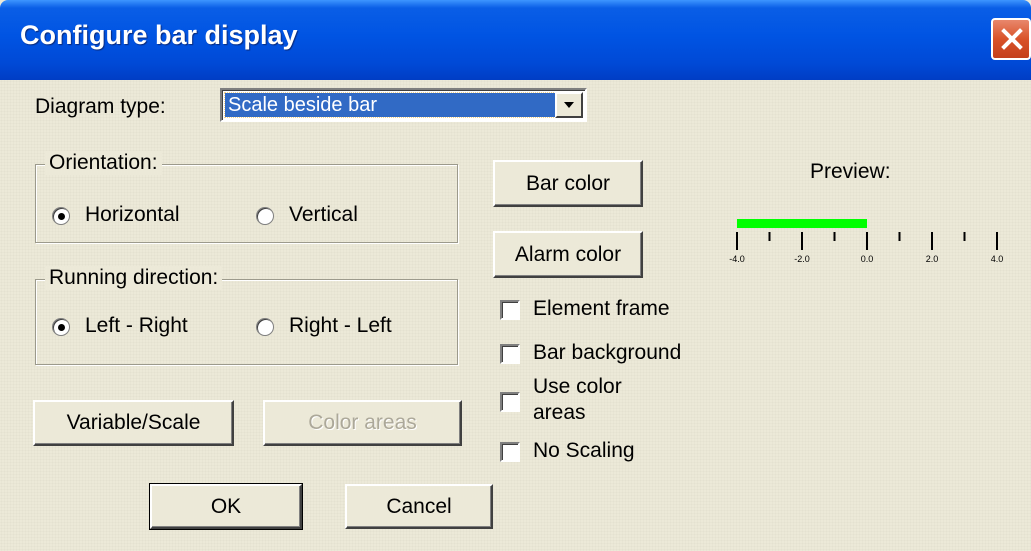 This screenshot has width=1031, height=551. What do you see at coordinates (601, 309) in the screenshot?
I see `checkbox-element-frame-label: Element frame` at bounding box center [601, 309].